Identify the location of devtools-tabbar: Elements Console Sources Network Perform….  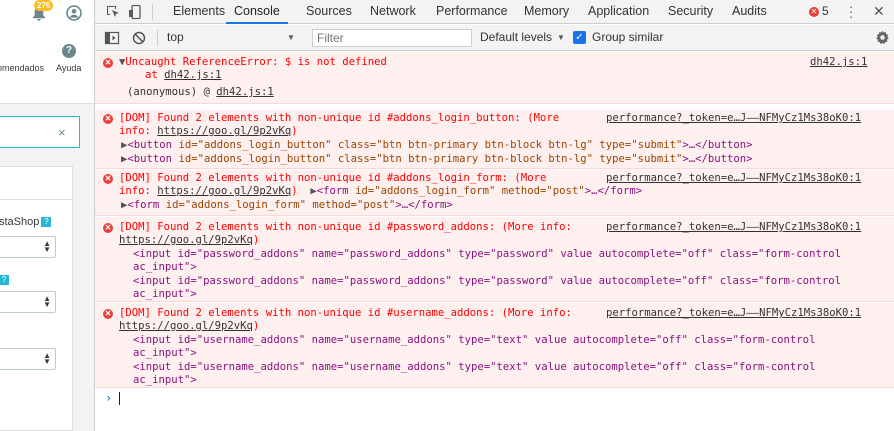
(494, 12).